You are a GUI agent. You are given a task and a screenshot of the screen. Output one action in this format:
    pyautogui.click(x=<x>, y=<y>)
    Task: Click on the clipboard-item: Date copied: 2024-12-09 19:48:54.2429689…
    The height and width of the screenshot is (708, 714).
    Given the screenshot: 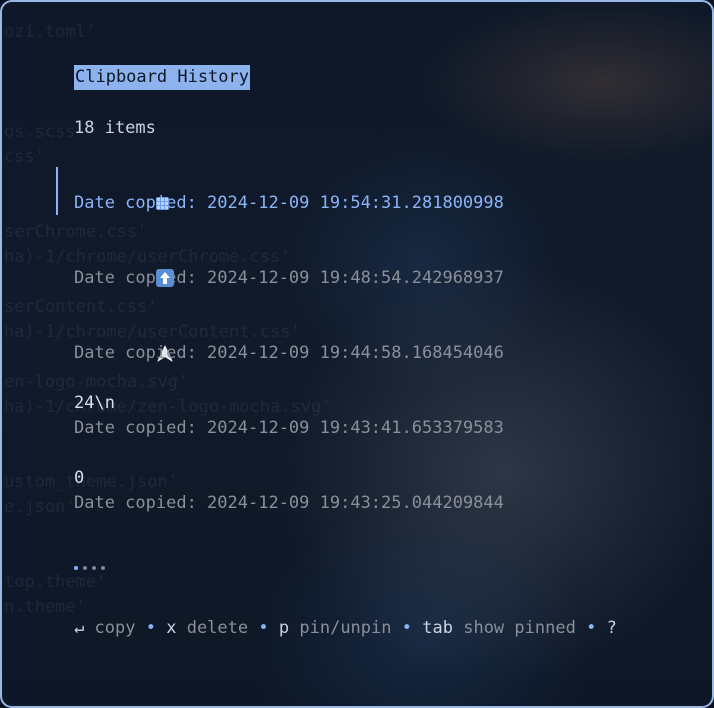 What is the action you would take?
    pyautogui.click(x=354, y=266)
    